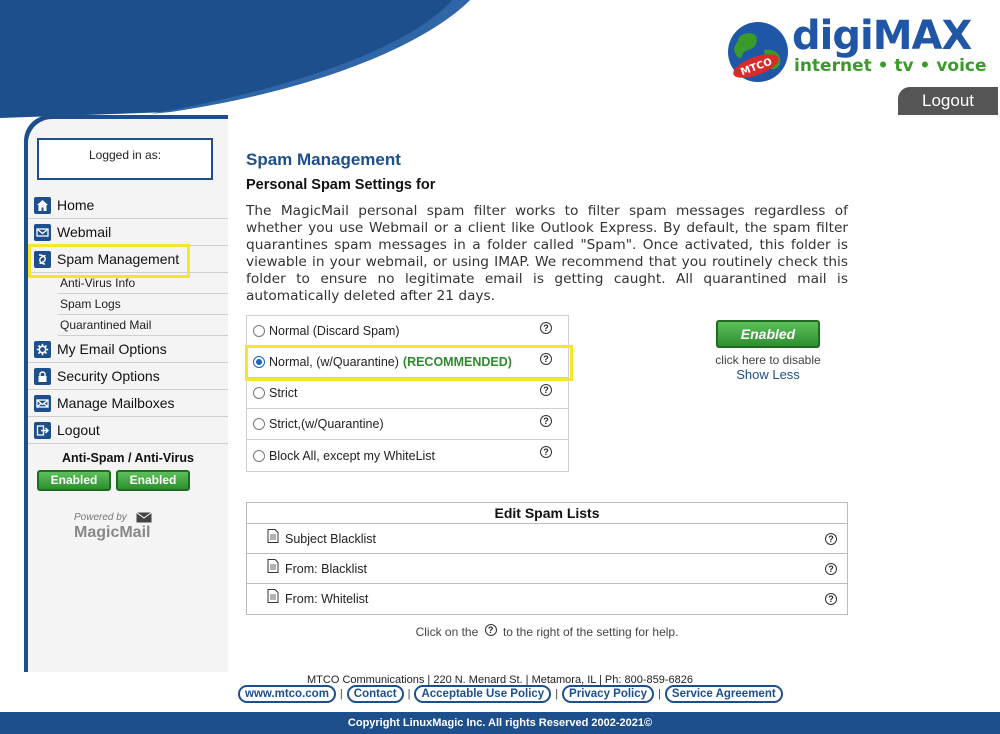  Describe the element at coordinates (78, 430) in the screenshot. I see `sidebar-item-label: Logout` at that location.